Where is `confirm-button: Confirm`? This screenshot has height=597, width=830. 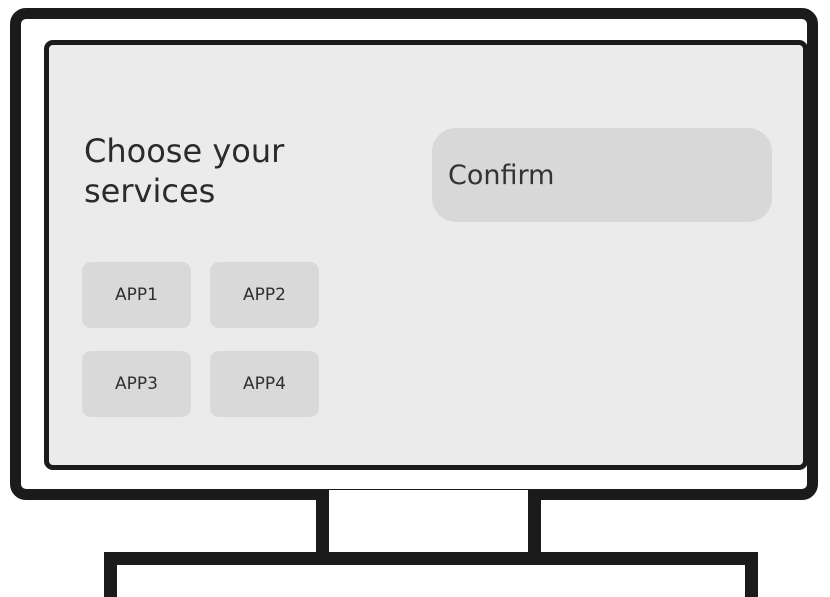 confirm-button: Confirm is located at coordinates (602, 175).